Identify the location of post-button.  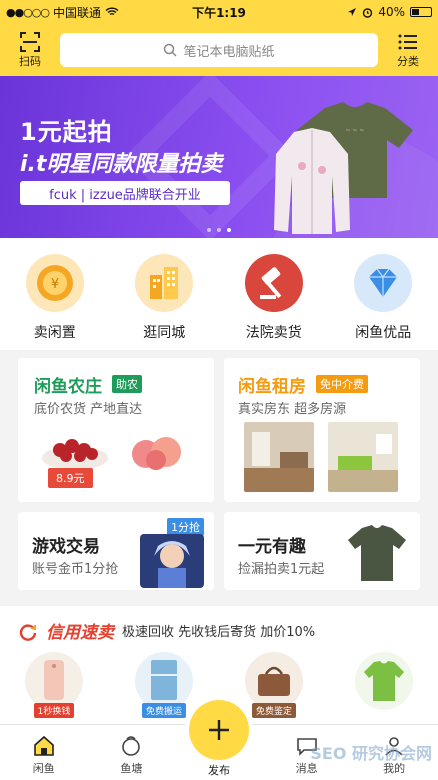
(219, 730).